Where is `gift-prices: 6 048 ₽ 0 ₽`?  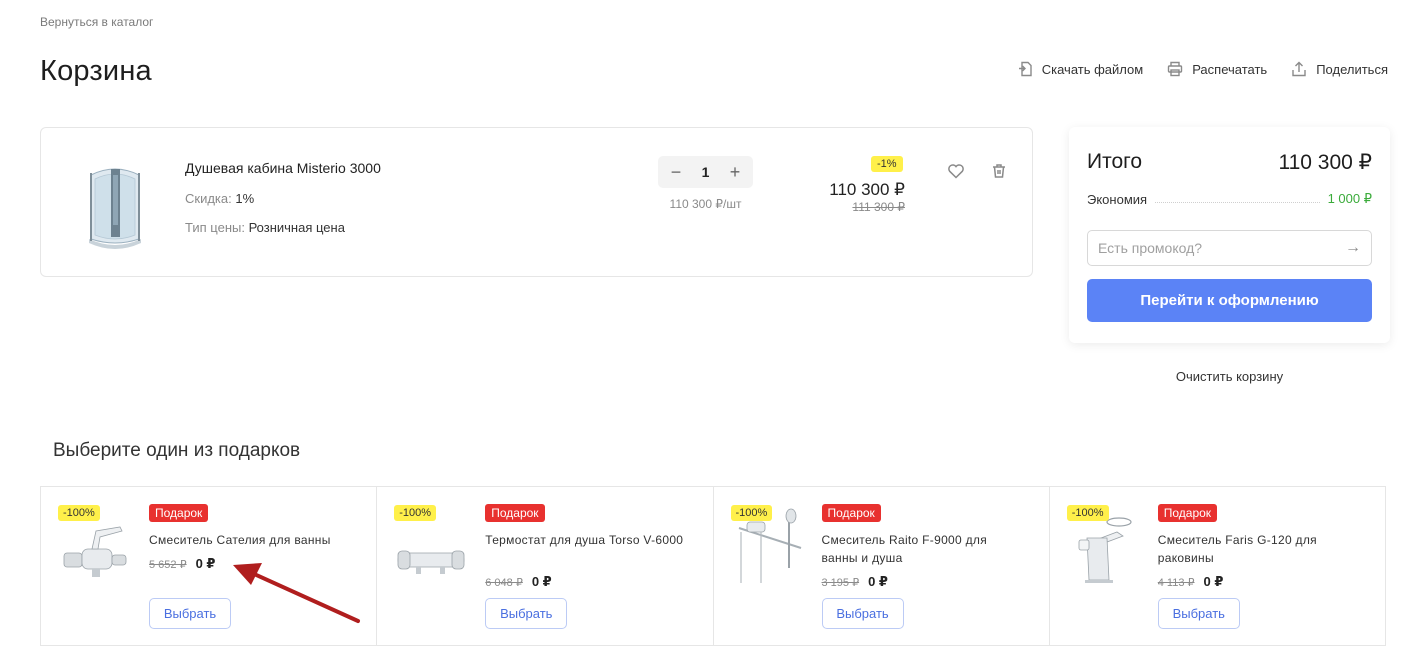
gift-prices: 6 048 ₽ 0 ₽ is located at coordinates (518, 582).